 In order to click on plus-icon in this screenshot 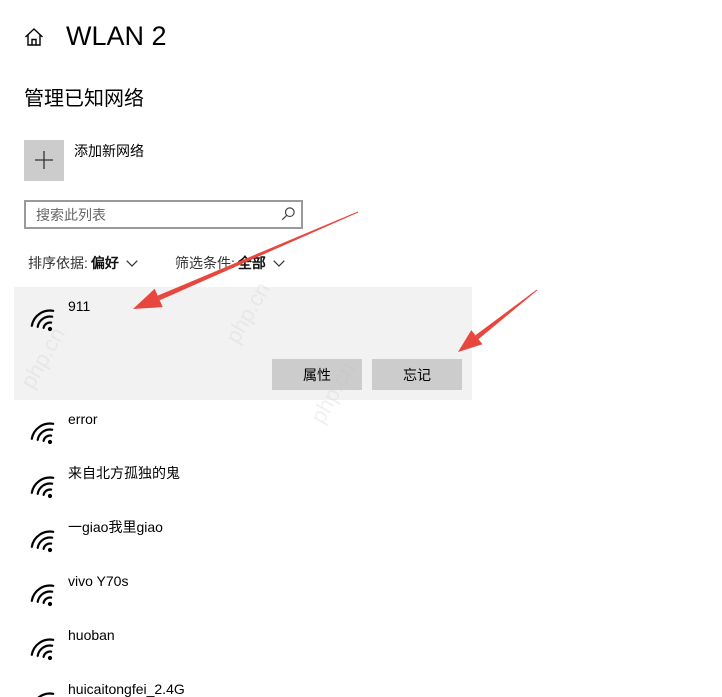, I will do `click(44, 160)`.